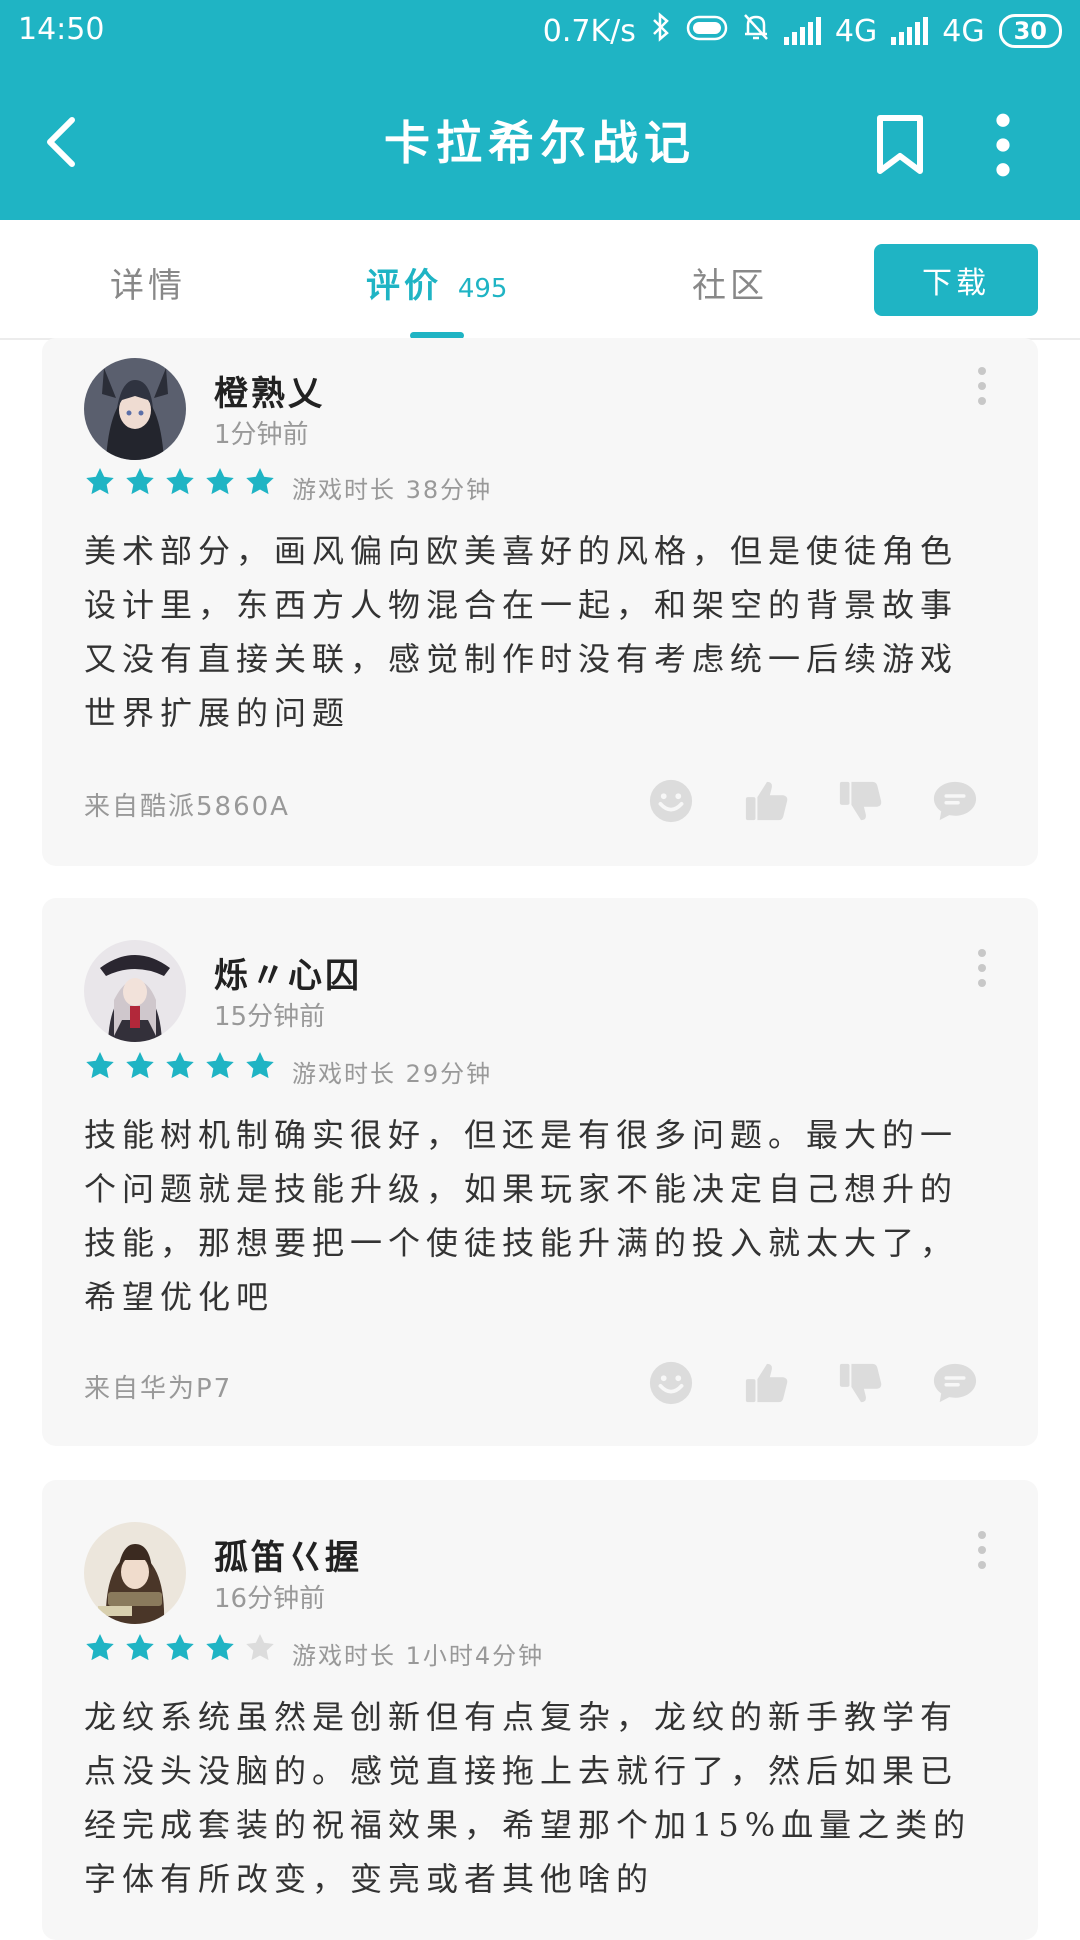 This screenshot has width=1080, height=1940. What do you see at coordinates (956, 280) in the screenshot?
I see `download-button: 下载` at bounding box center [956, 280].